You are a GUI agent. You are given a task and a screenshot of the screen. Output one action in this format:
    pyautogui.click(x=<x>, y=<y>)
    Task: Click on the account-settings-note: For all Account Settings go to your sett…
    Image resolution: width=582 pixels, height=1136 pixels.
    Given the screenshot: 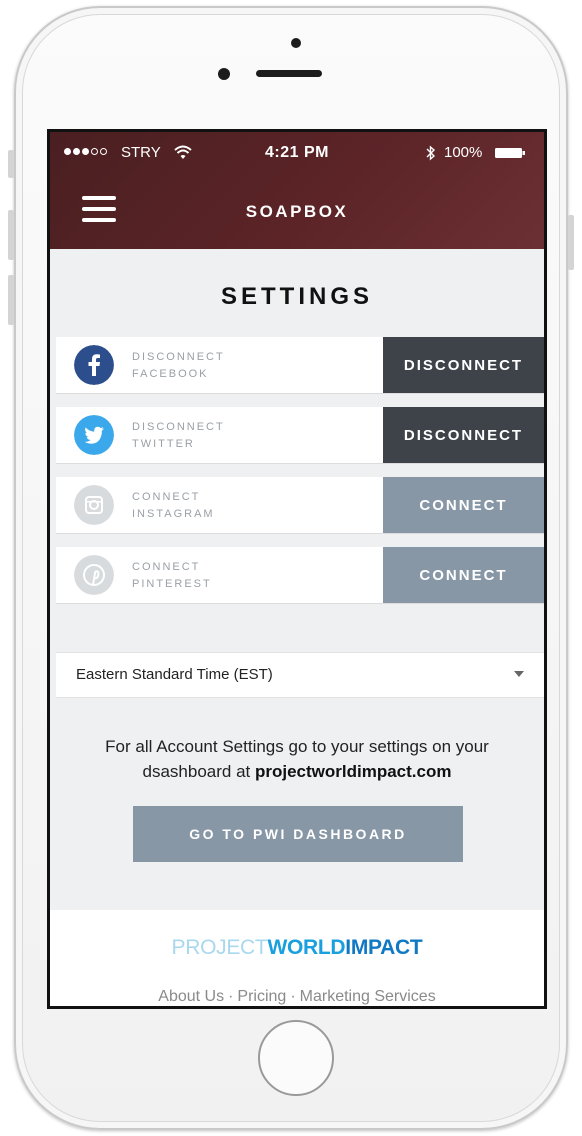 What is the action you would take?
    pyautogui.click(x=297, y=759)
    